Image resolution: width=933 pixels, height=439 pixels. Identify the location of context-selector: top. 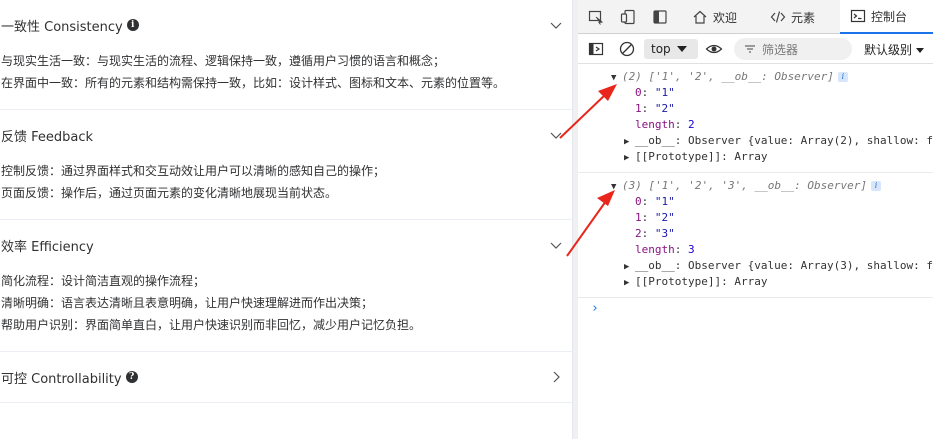
(671, 49).